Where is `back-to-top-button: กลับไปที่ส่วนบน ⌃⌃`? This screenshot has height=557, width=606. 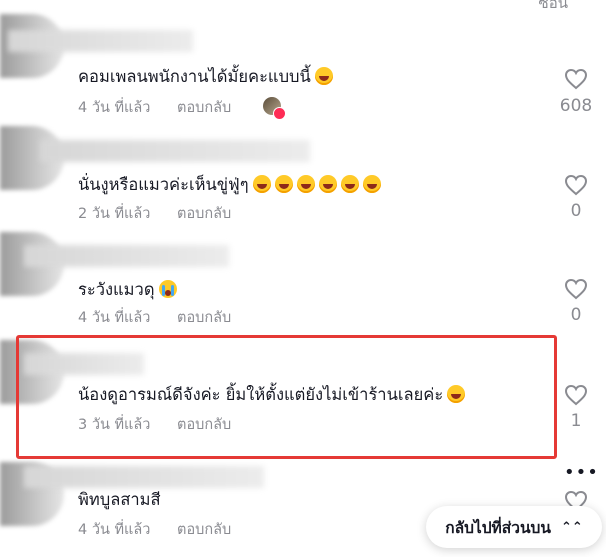 back-to-top-button: กลับไปที่ส่วนบน ⌃⌃ is located at coordinates (514, 527).